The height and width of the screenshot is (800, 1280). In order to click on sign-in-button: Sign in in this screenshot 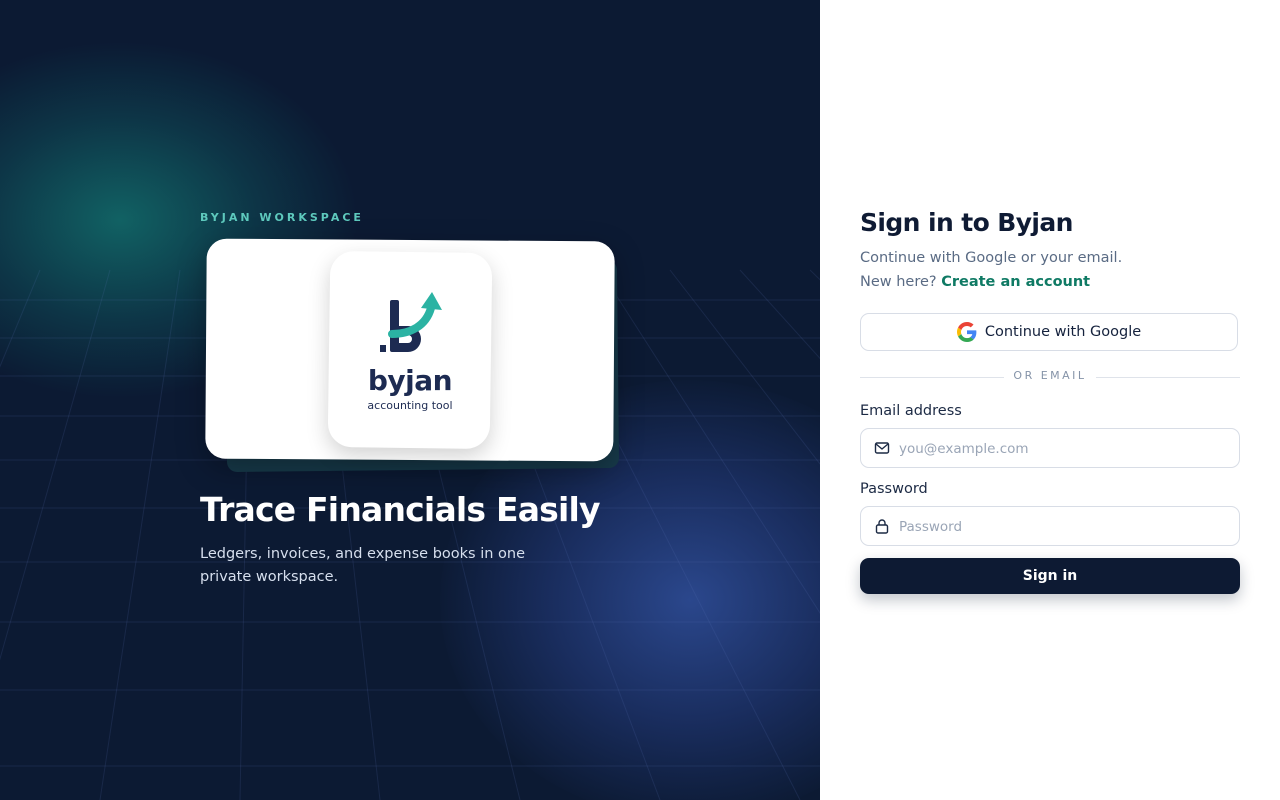, I will do `click(1050, 576)`.